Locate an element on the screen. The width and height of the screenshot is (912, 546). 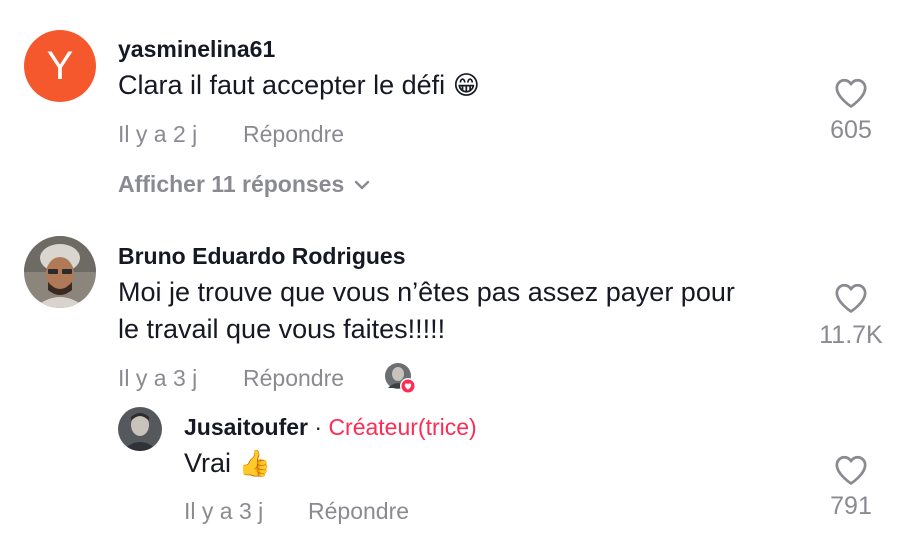
reply-username-line: Jusaitoufer · Créateur(trice) is located at coordinates (330, 427).